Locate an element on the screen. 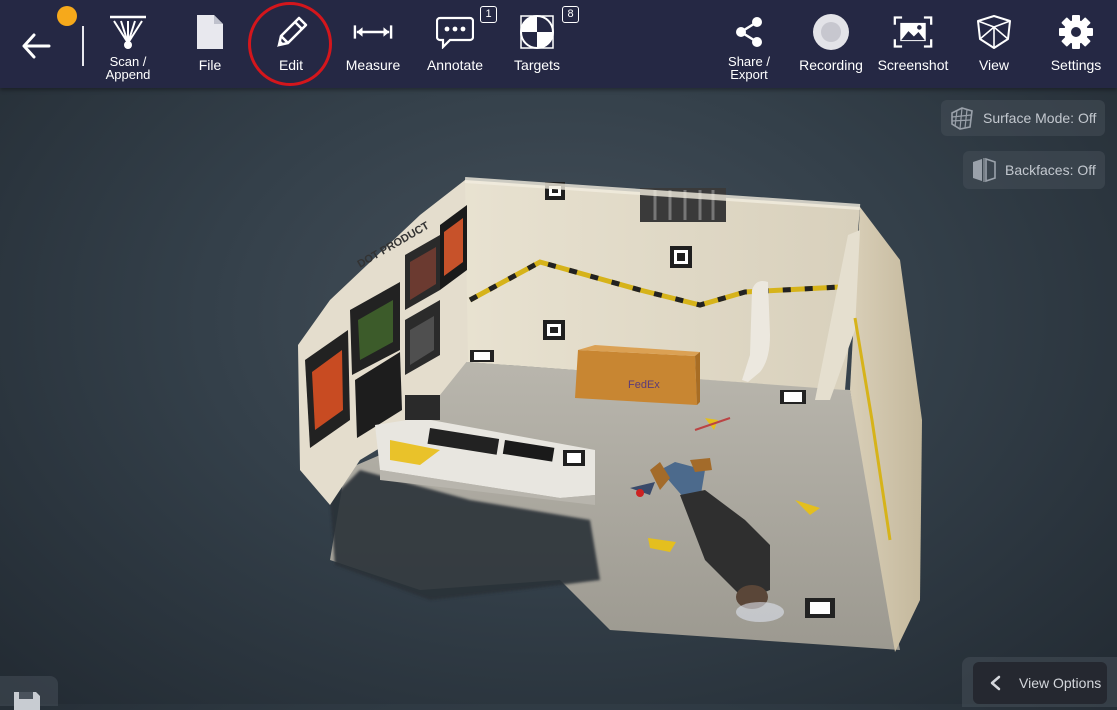 The image size is (1117, 710). view-label: View is located at coordinates (994, 65).